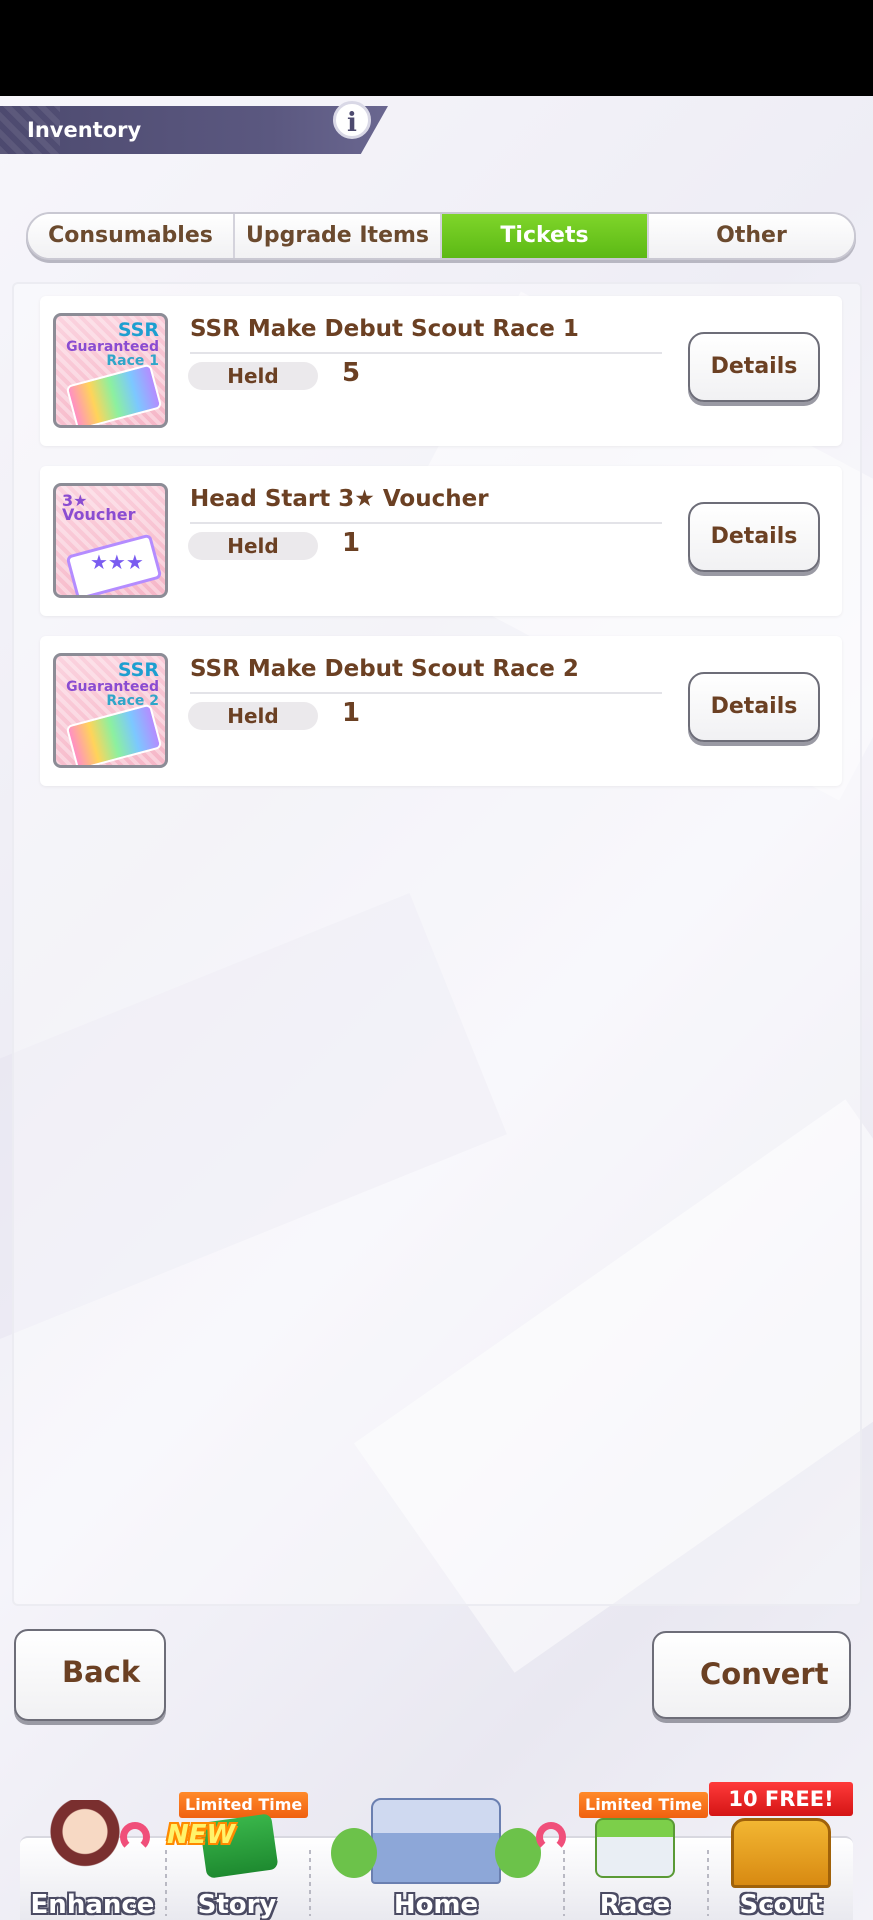  What do you see at coordinates (781, 1799) in the screenshot?
I see `free-badge: 10 FREE!` at bounding box center [781, 1799].